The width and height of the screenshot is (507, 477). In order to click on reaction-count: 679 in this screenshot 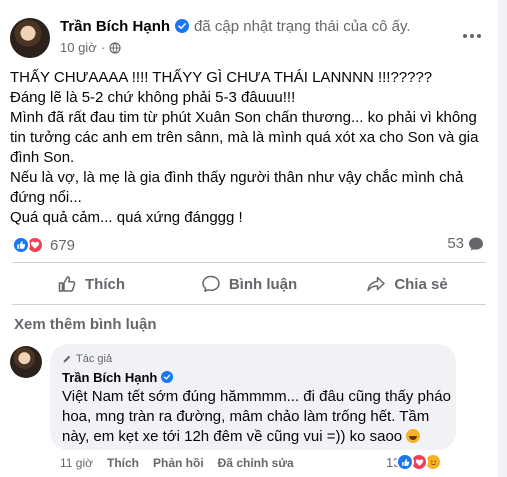, I will do `click(63, 245)`.